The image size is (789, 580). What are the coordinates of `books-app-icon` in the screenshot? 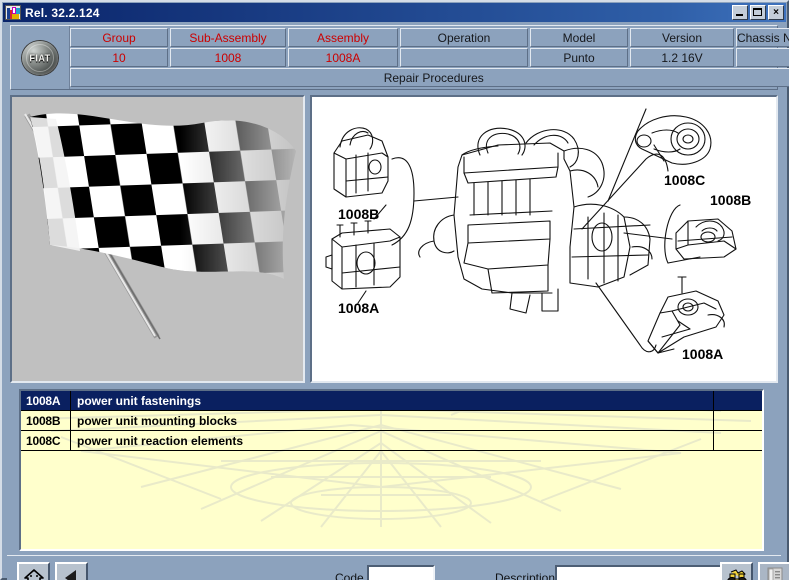 It's located at (13, 12).